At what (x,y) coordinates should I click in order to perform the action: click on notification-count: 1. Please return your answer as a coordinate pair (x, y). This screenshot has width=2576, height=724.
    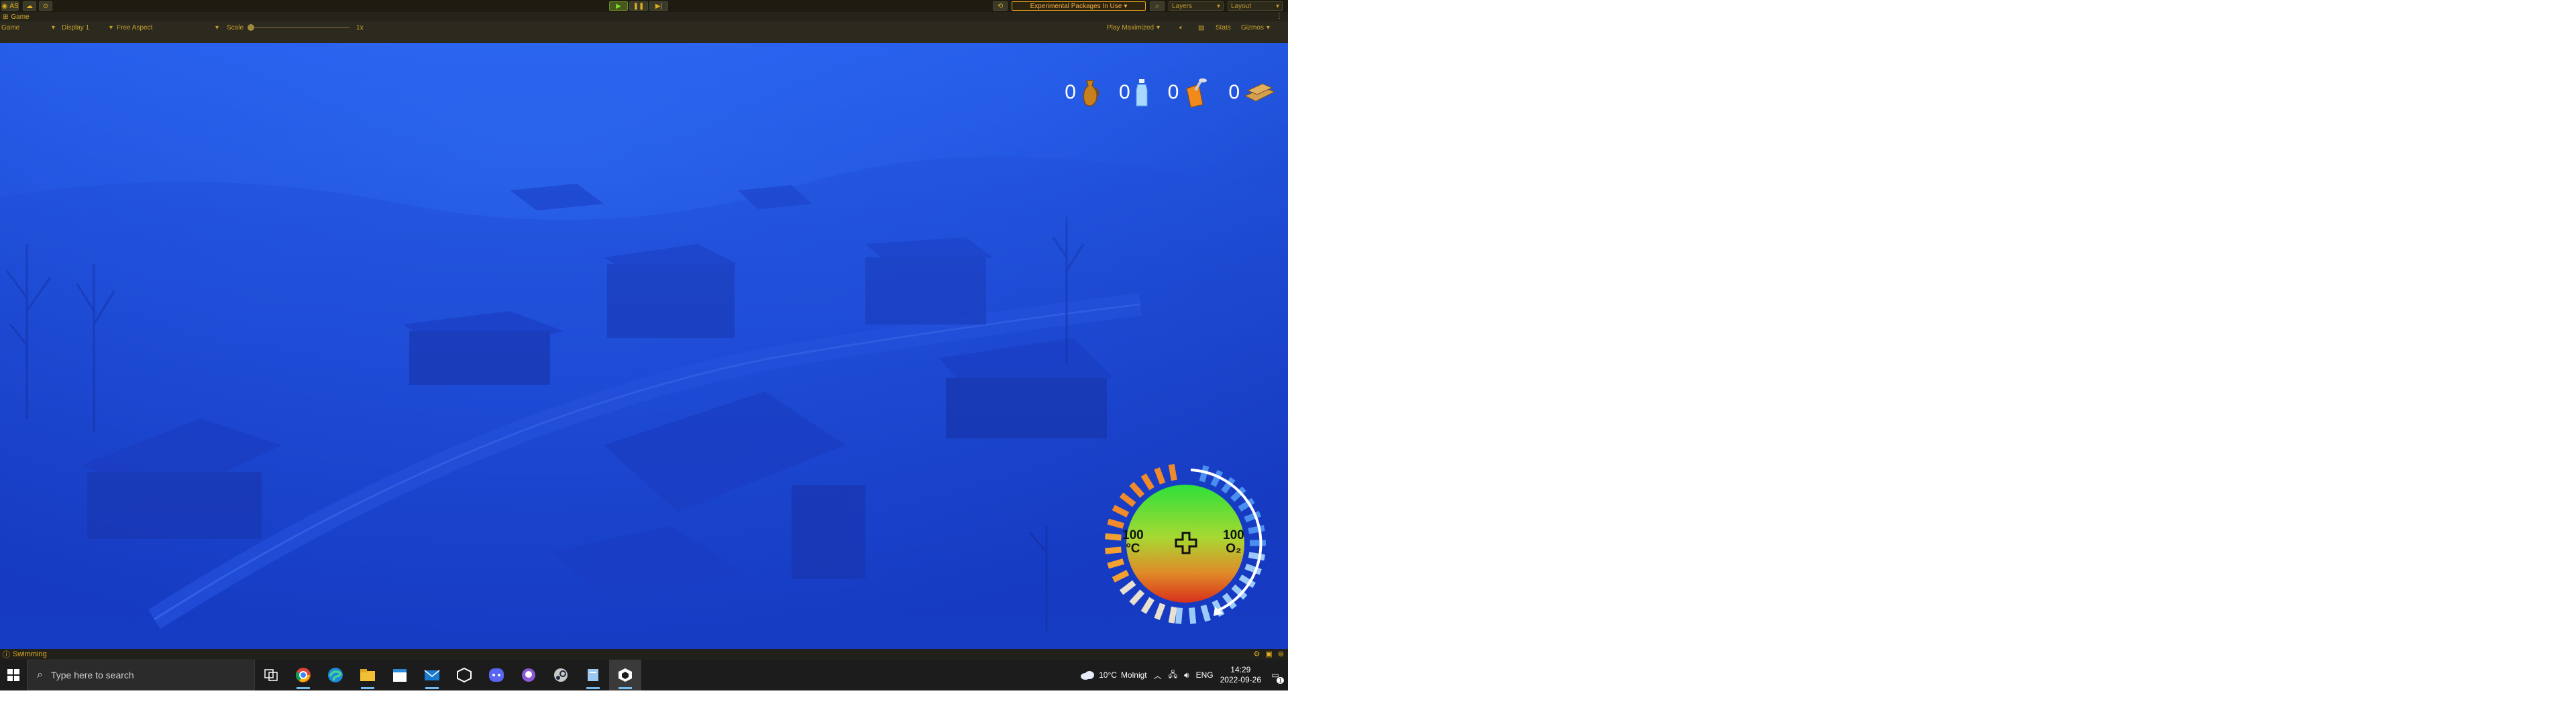
    Looking at the image, I should click on (1280, 680).